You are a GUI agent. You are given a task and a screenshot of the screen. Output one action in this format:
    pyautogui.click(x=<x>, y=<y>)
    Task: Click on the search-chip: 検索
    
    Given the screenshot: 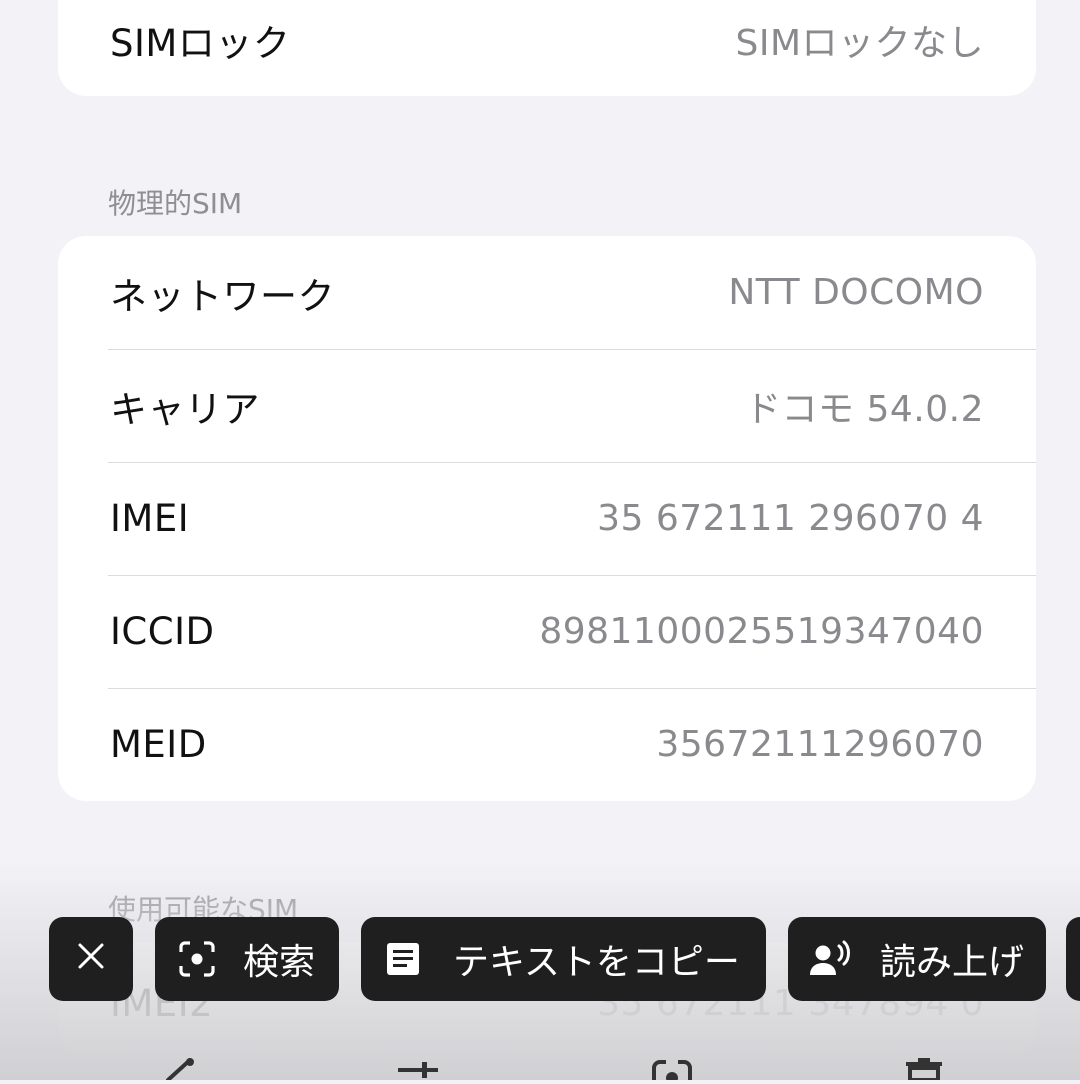 What is the action you would take?
    pyautogui.click(x=247, y=959)
    